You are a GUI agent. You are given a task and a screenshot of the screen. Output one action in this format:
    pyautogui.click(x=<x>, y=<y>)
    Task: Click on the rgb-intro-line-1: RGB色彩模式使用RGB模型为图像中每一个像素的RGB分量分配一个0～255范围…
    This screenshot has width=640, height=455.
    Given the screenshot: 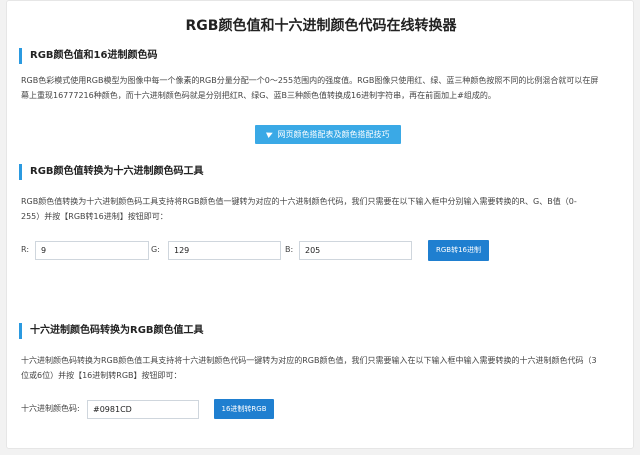 What is the action you would take?
    pyautogui.click(x=310, y=80)
    